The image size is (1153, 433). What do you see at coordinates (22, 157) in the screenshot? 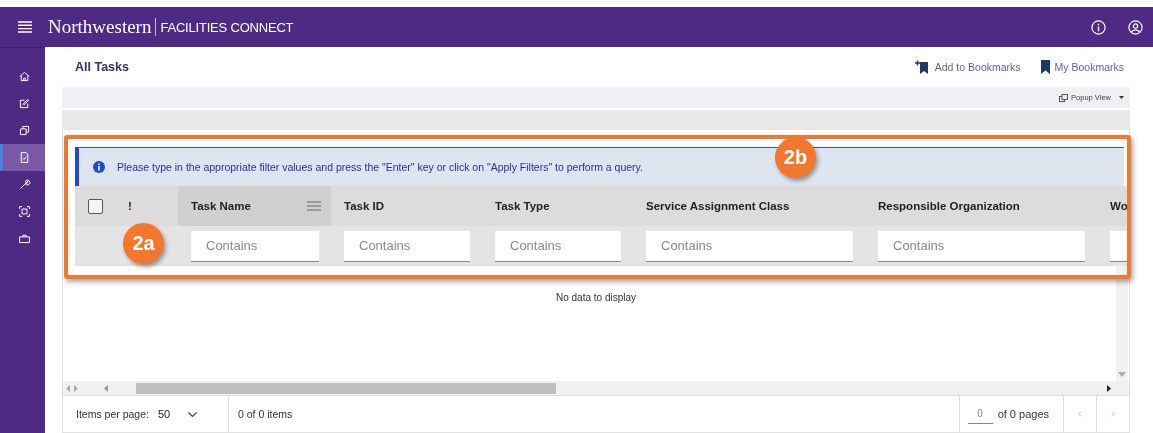
I see `sidebar-item` at bounding box center [22, 157].